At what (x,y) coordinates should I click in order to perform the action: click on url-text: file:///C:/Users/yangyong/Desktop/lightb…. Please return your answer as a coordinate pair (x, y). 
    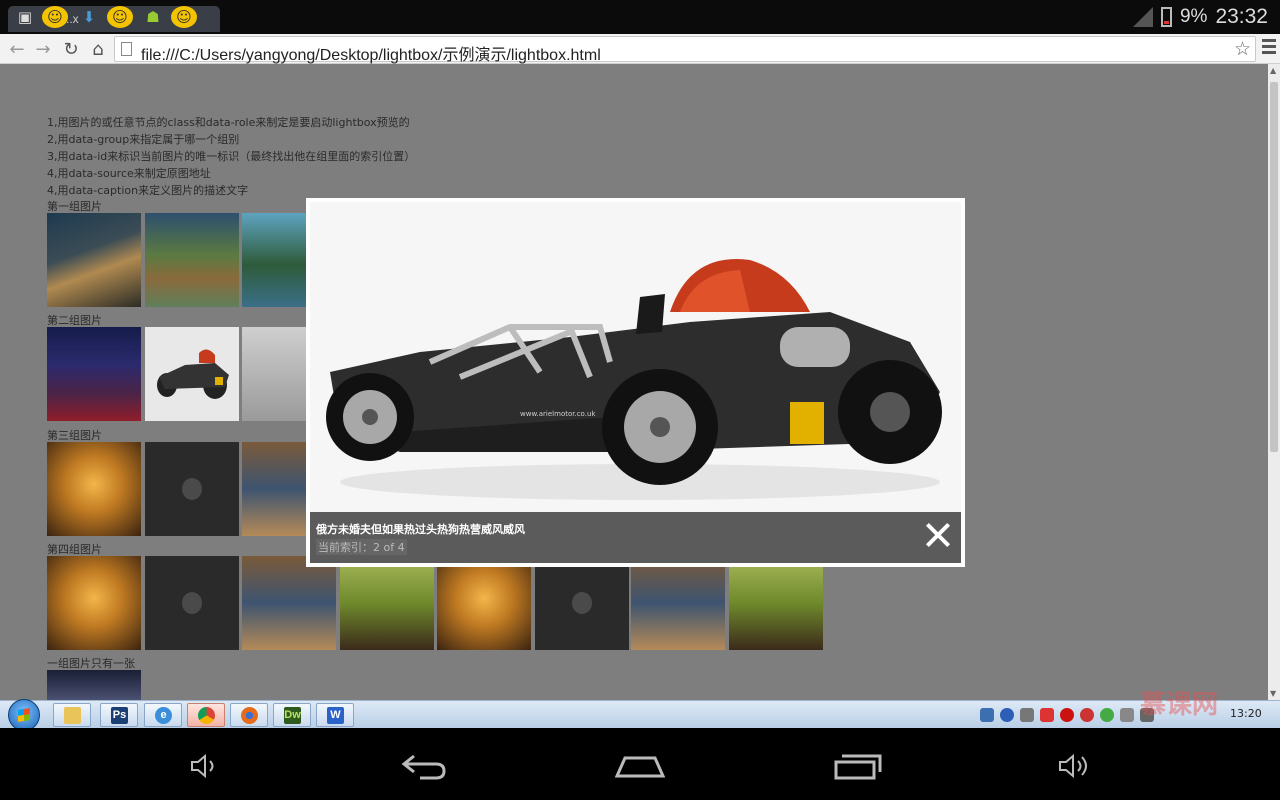
    Looking at the image, I should click on (371, 55).